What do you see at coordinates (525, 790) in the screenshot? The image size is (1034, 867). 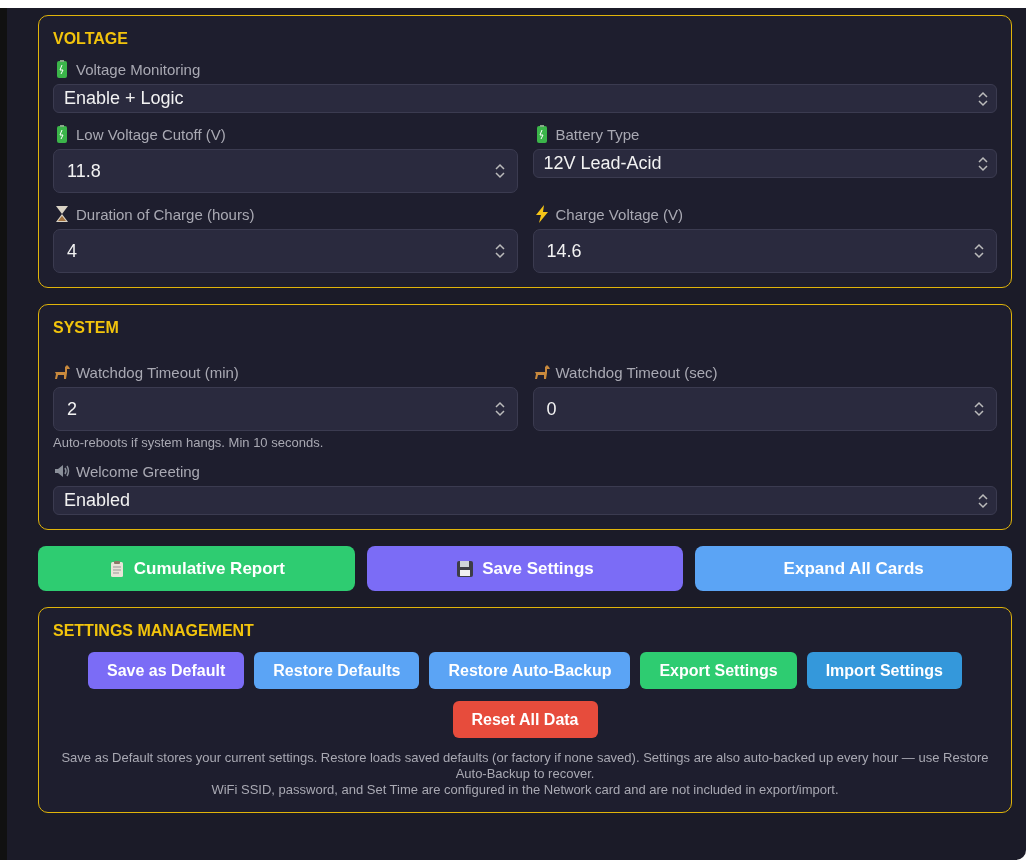 I see `info-text: WiFi SSID, password, and Set Time are configured in the Network card and are not included in export/import.` at bounding box center [525, 790].